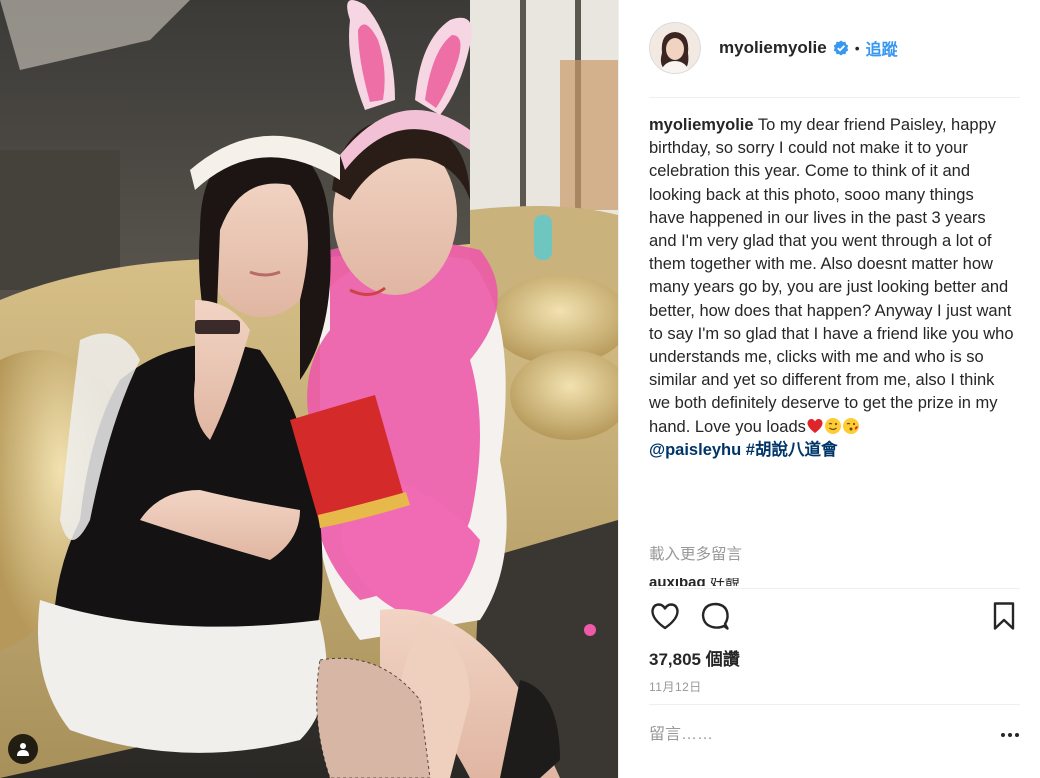  Describe the element at coordinates (695, 450) in the screenshot. I see `mention-link: @paisleyhu` at that location.